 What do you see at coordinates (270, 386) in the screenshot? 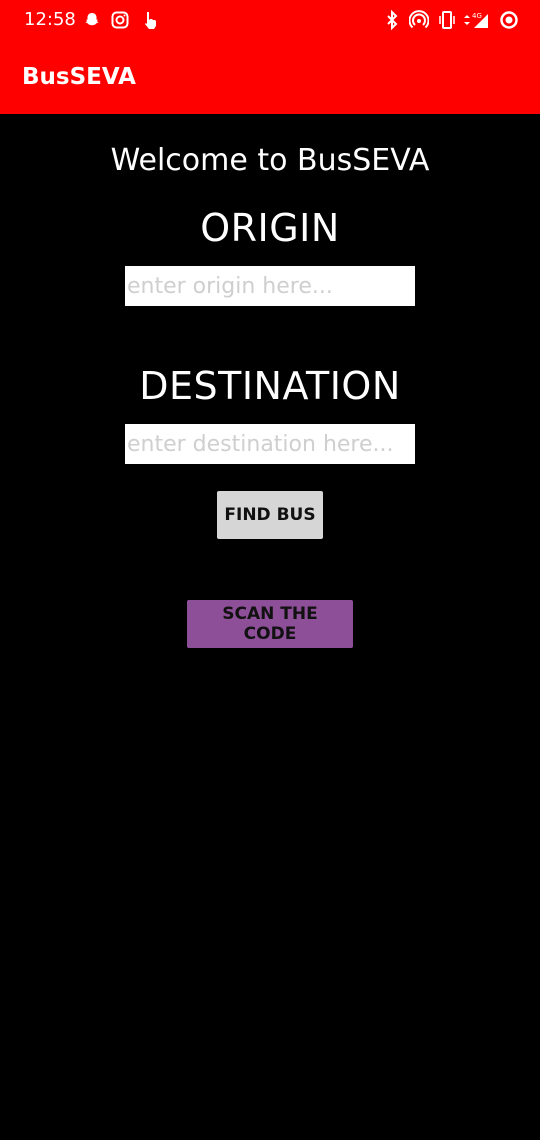
I see `destination-label: DESTINATION` at bounding box center [270, 386].